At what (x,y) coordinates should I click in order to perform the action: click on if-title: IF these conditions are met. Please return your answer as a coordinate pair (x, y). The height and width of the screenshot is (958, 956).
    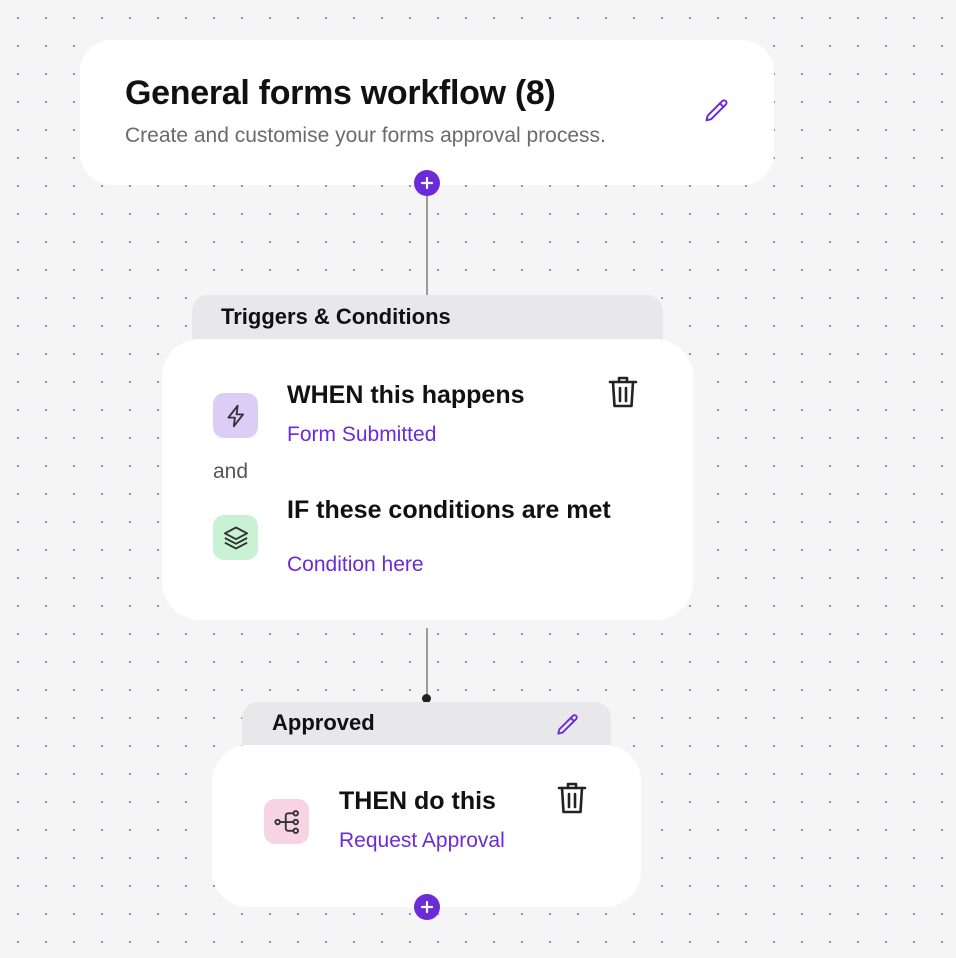
    Looking at the image, I should click on (449, 510).